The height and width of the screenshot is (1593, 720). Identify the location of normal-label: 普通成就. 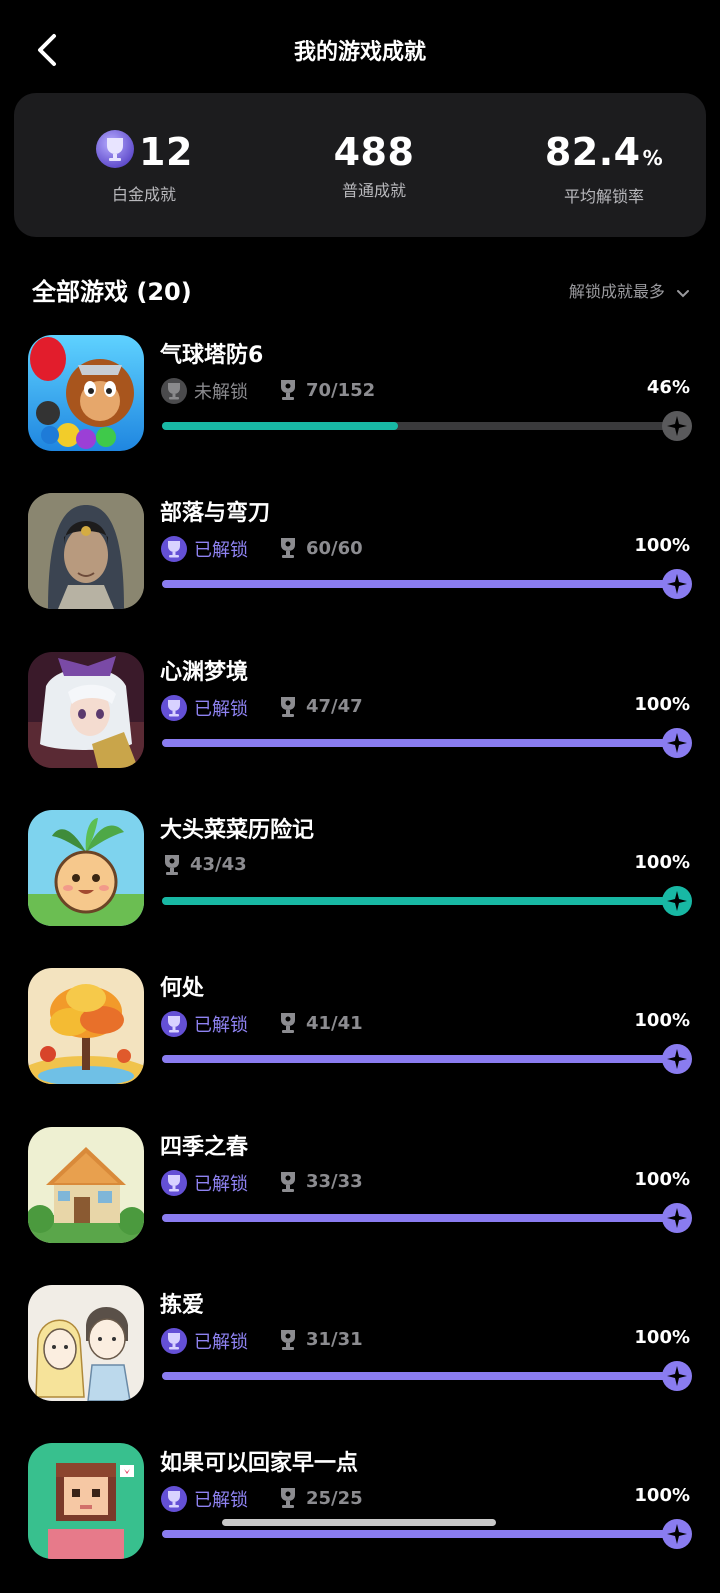
(373, 190).